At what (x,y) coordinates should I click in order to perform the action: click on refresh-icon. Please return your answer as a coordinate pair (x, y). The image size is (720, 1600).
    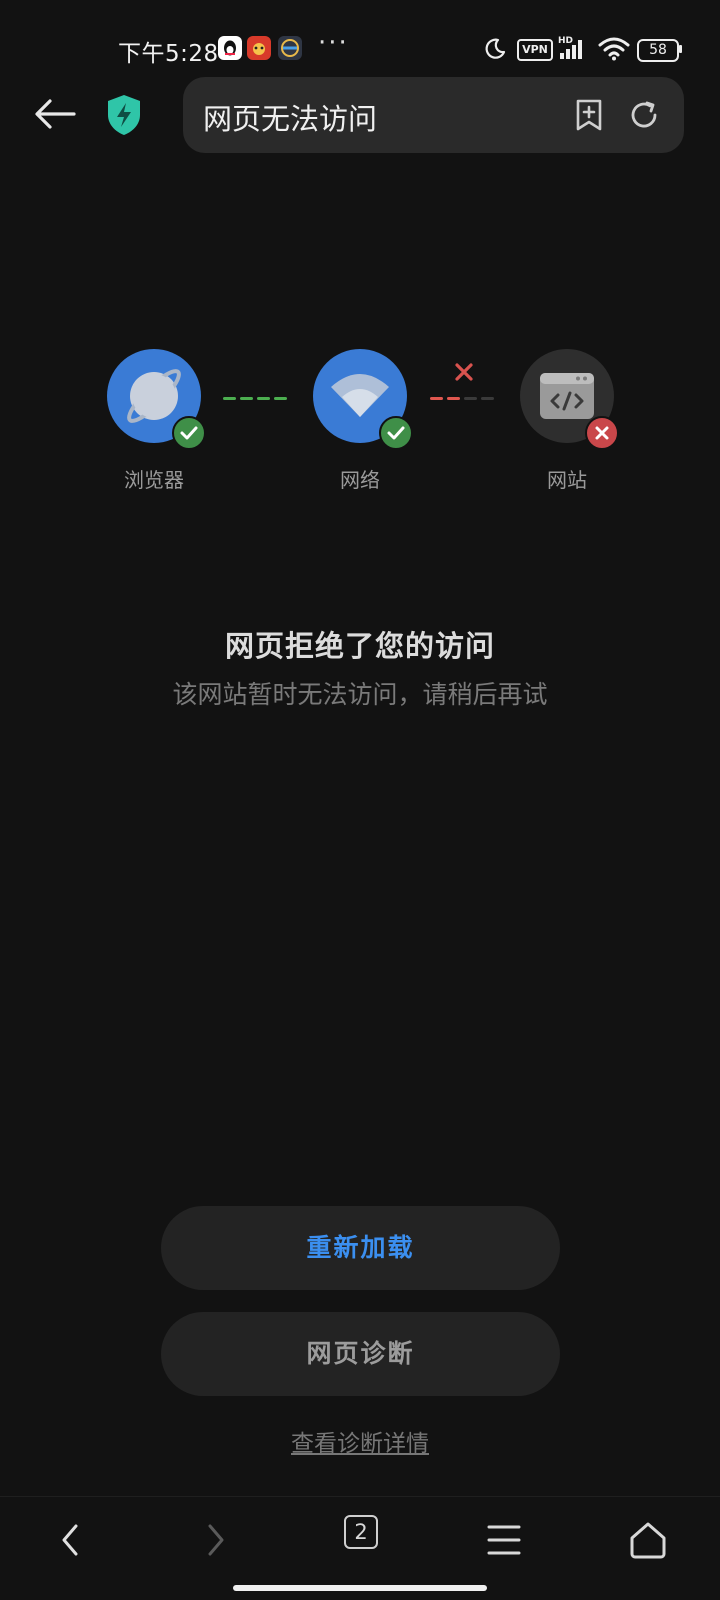
    Looking at the image, I should click on (644, 115).